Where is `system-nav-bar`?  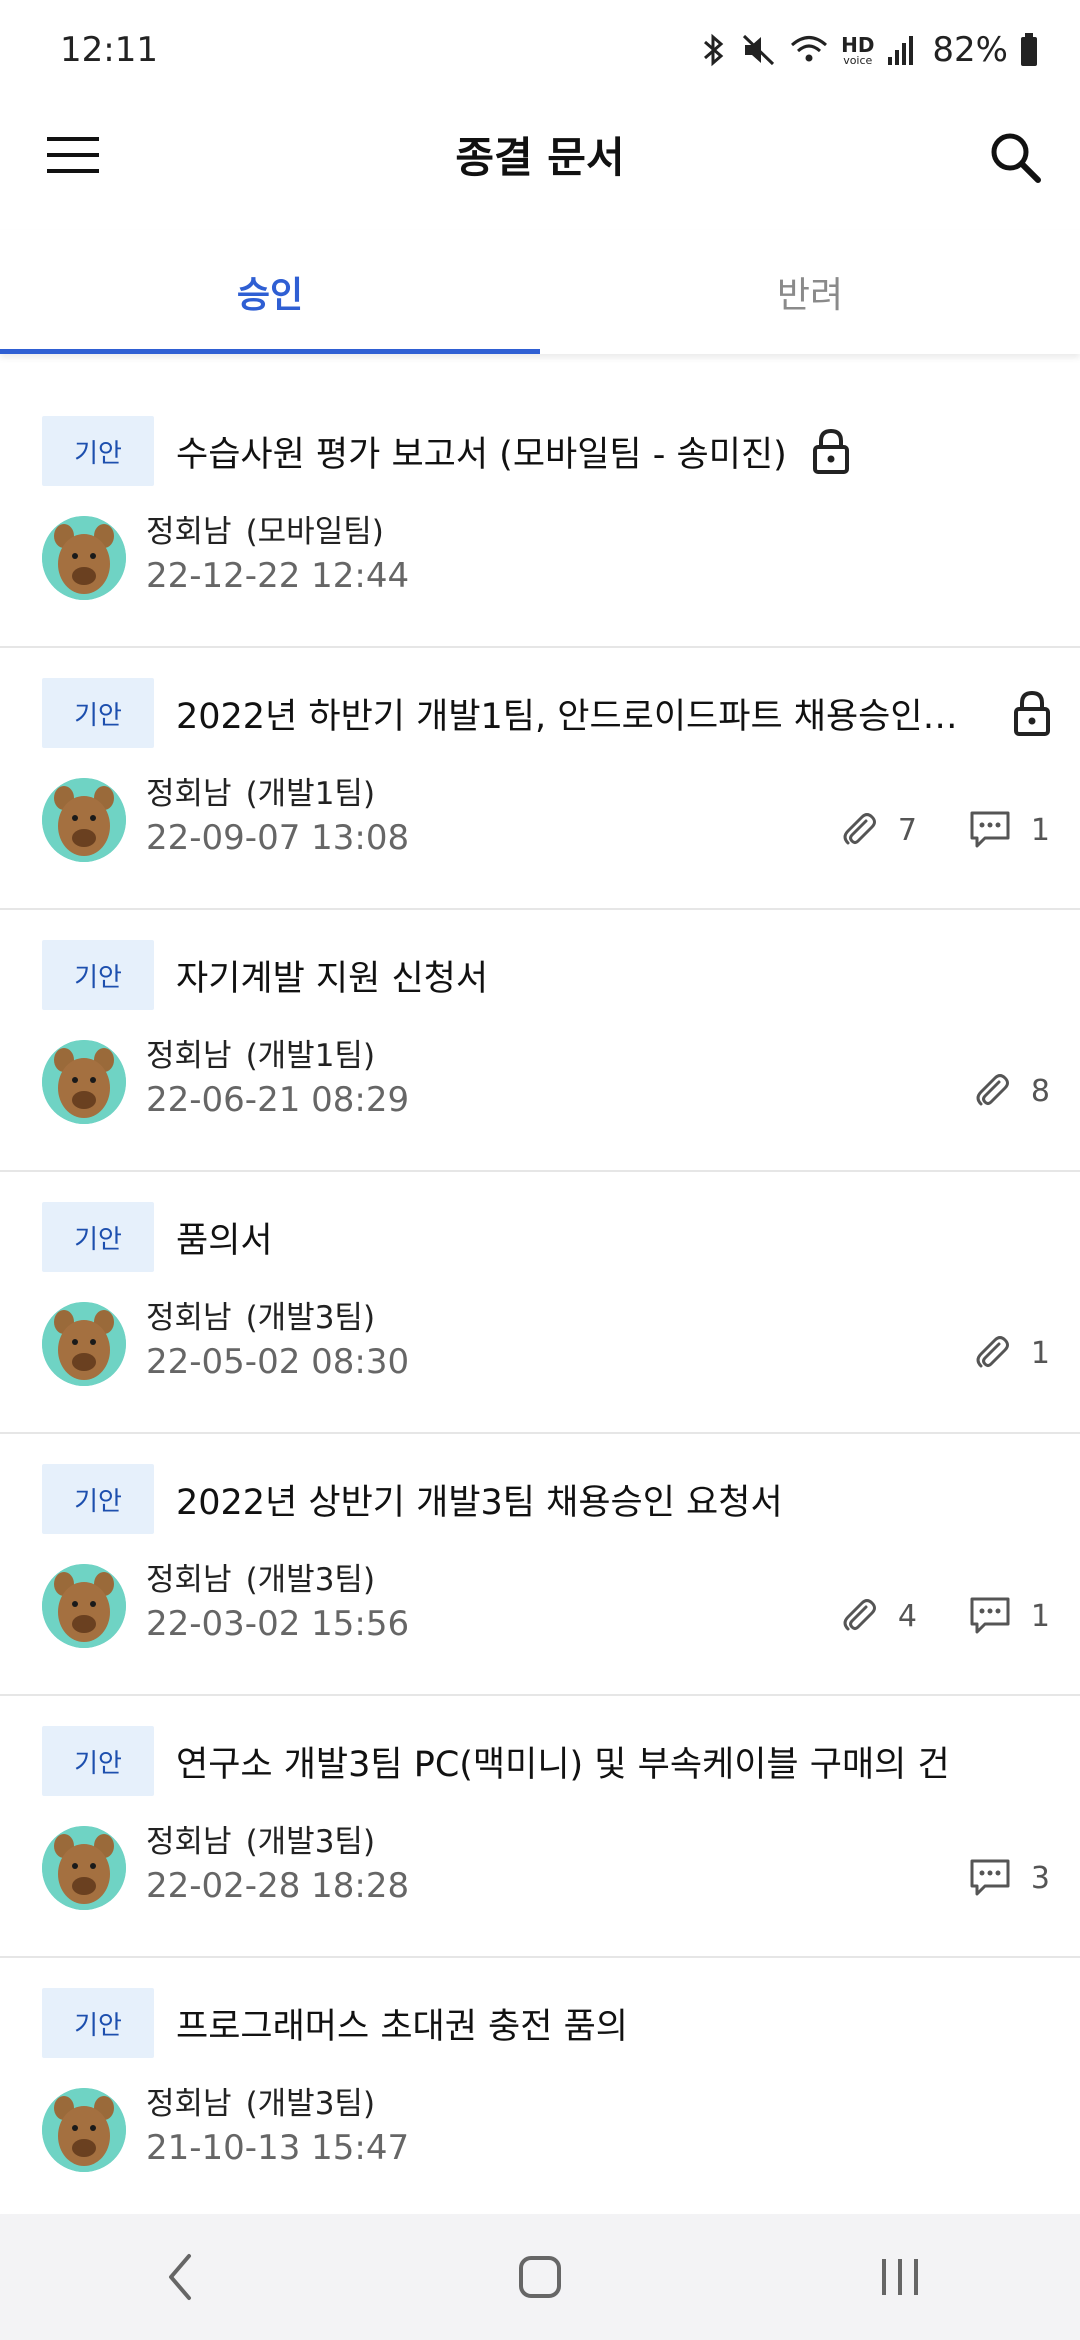 system-nav-bar is located at coordinates (540, 2277).